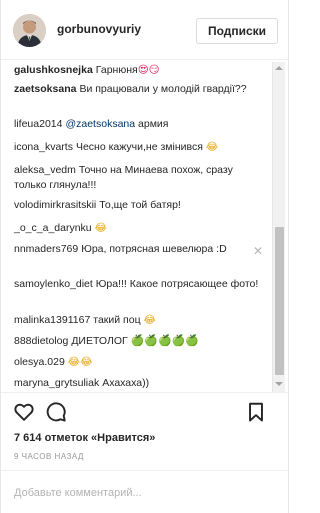 The image size is (320, 513). Describe the element at coordinates (136, 362) in the screenshot. I see `list-item: olesya.029 😂😂` at that location.